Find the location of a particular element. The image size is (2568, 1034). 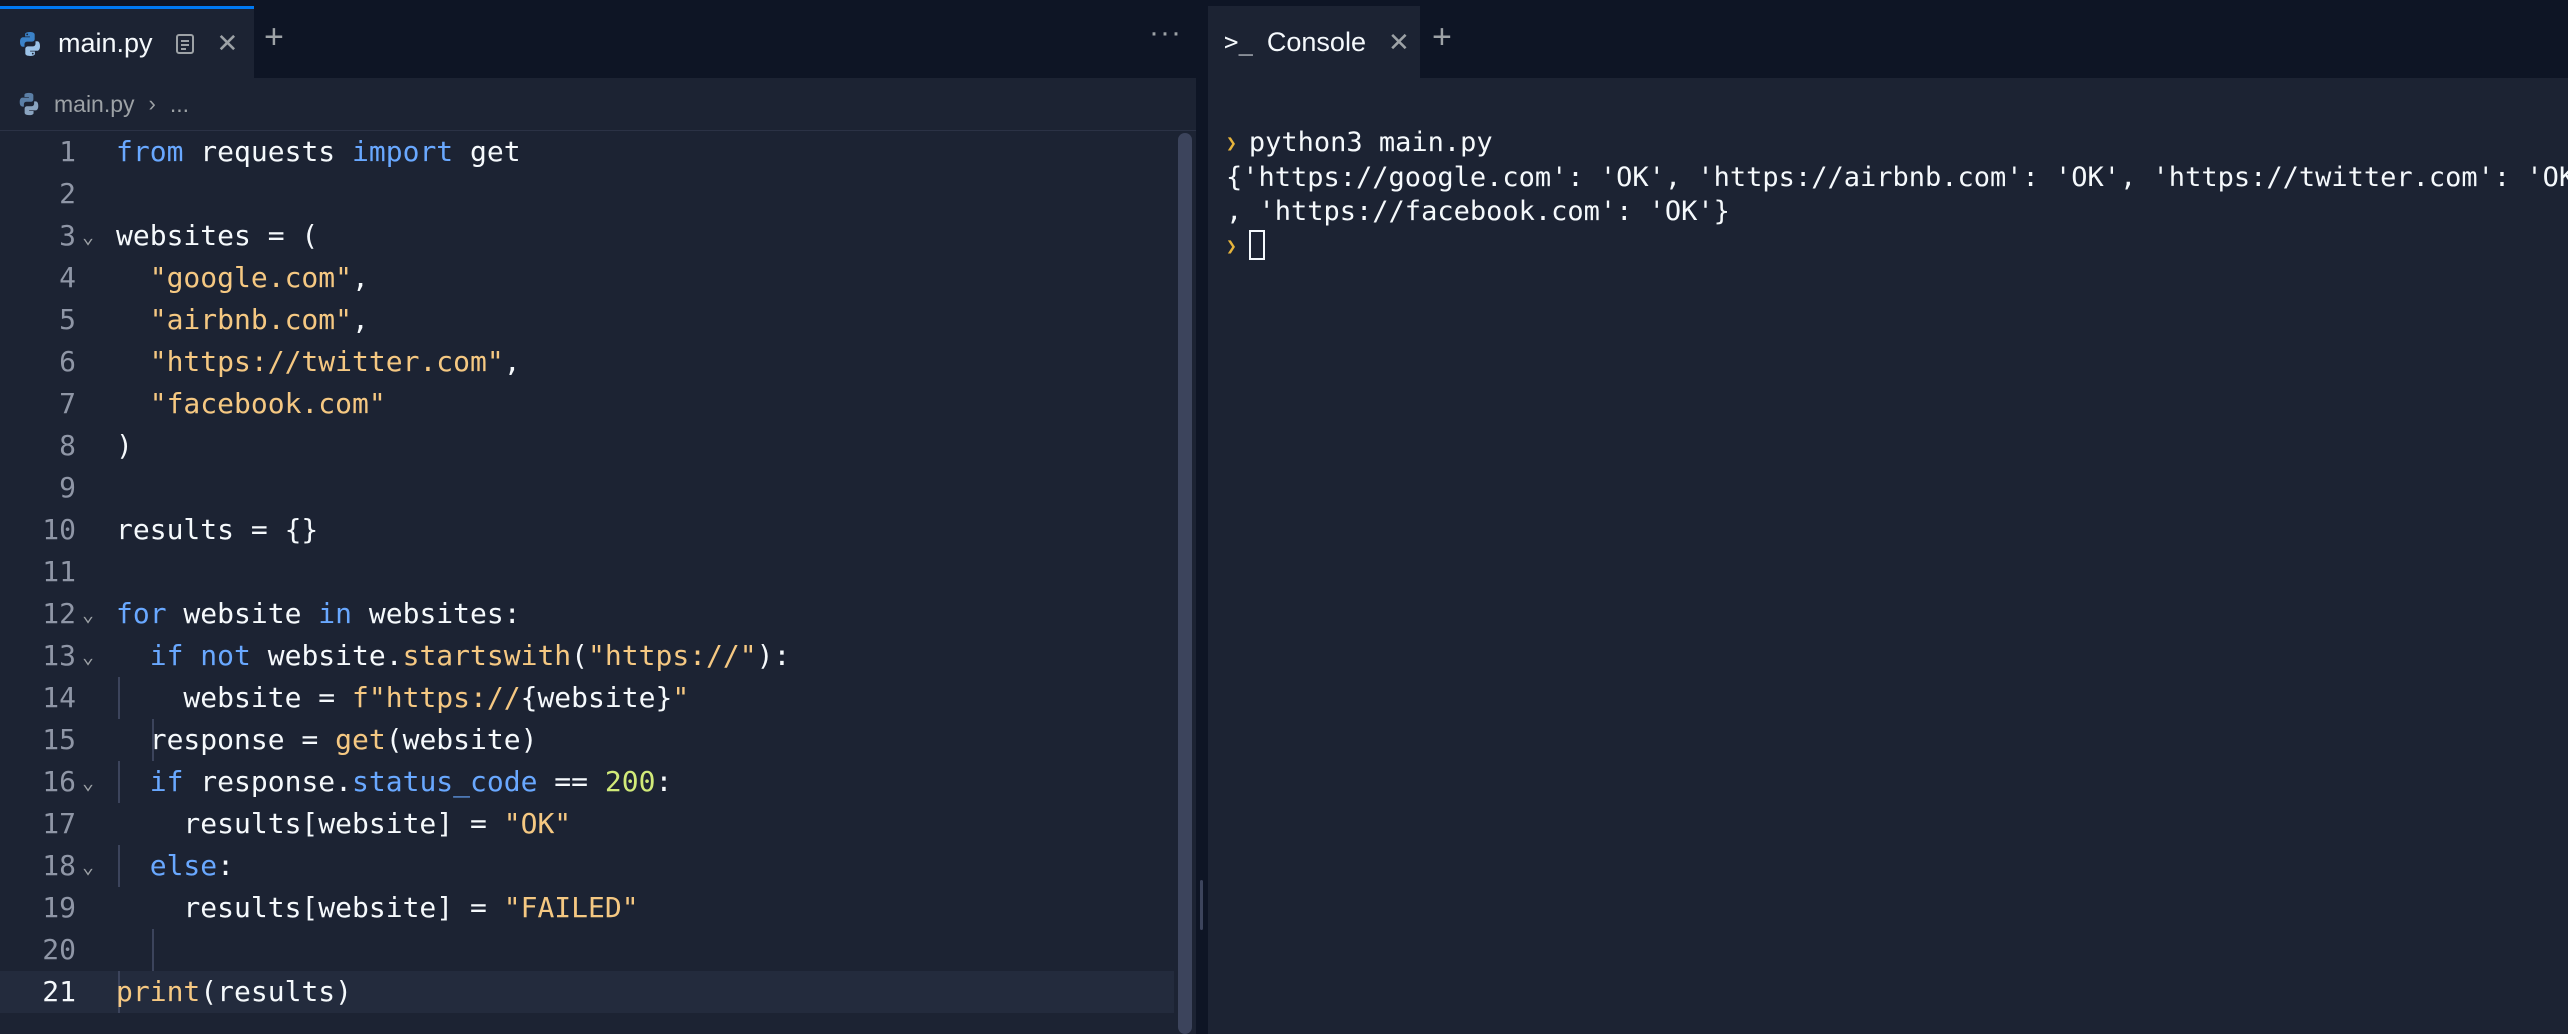

more-options-icon: ··· is located at coordinates (1165, 33).